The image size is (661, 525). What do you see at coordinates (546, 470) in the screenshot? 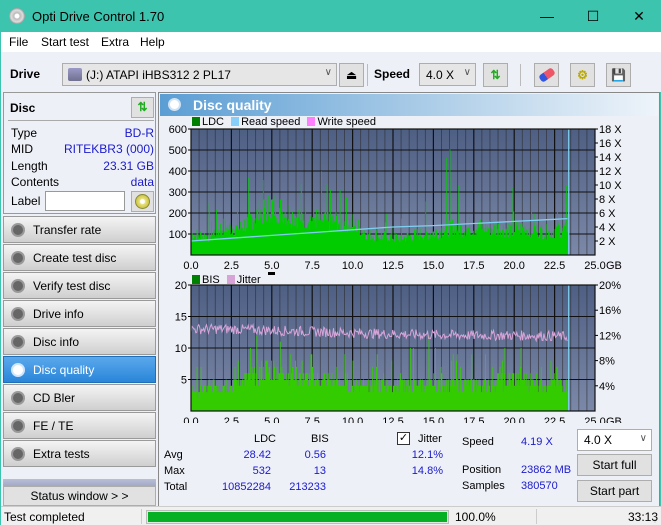
I see `position-value: 23862 MB` at bounding box center [546, 470].